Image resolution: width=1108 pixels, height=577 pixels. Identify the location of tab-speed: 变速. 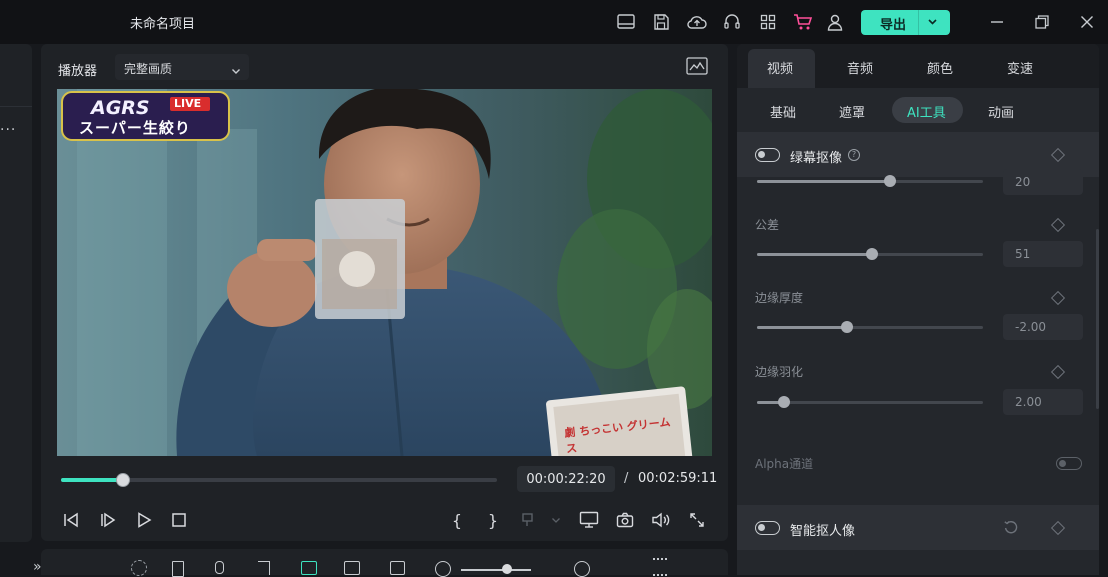
(1020, 67).